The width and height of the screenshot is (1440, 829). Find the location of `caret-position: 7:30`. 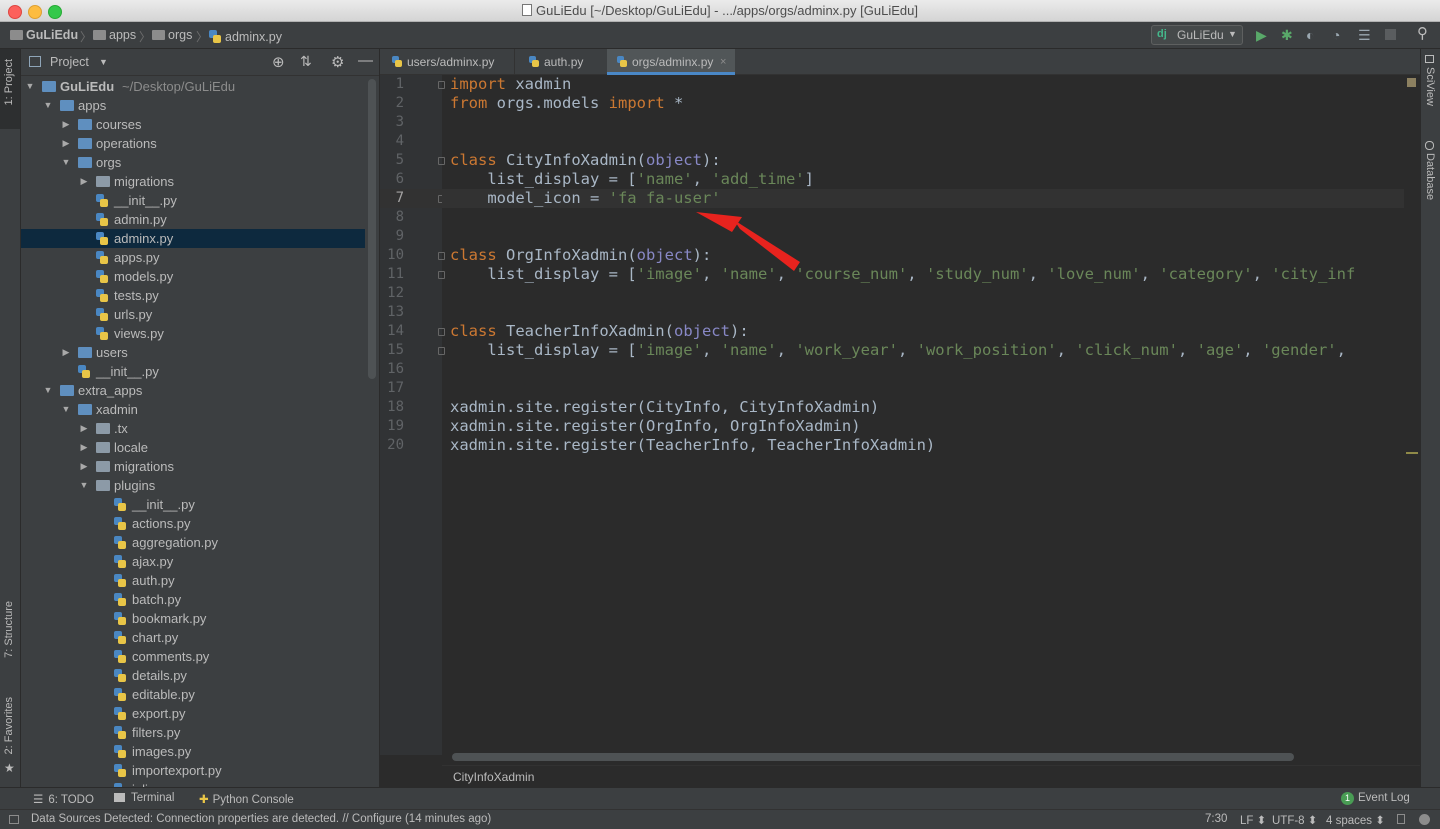

caret-position: 7:30 is located at coordinates (1216, 819).